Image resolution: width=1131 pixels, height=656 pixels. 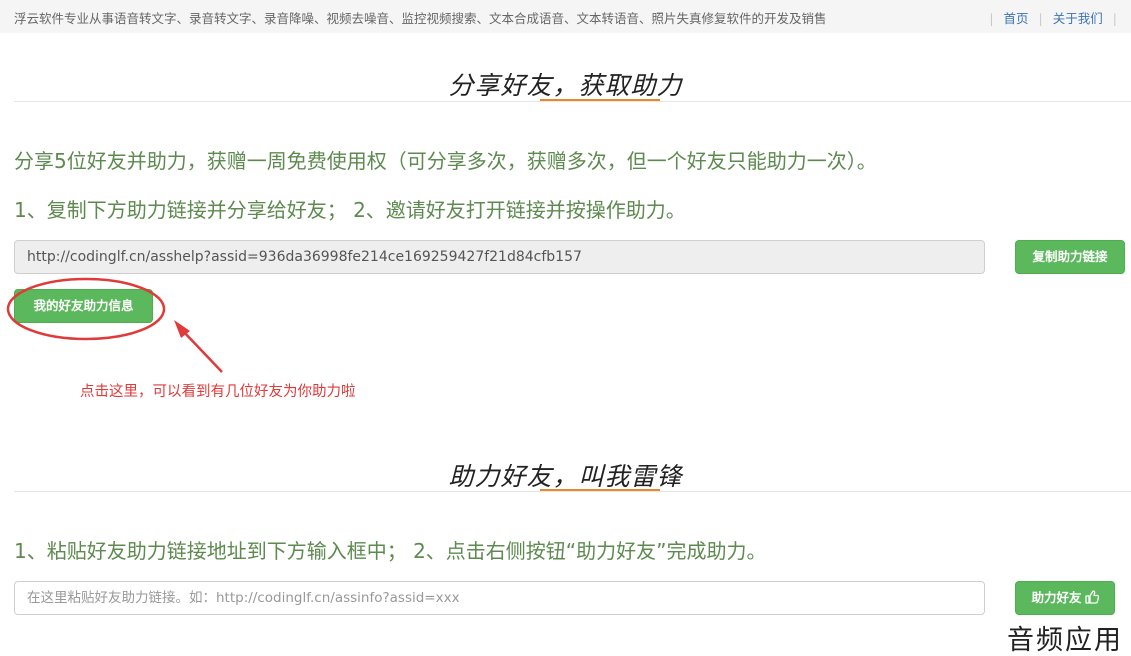 What do you see at coordinates (218, 392) in the screenshot?
I see `annotation-text: 点击这里，可以看到有几位好友为你助力啦` at bounding box center [218, 392].